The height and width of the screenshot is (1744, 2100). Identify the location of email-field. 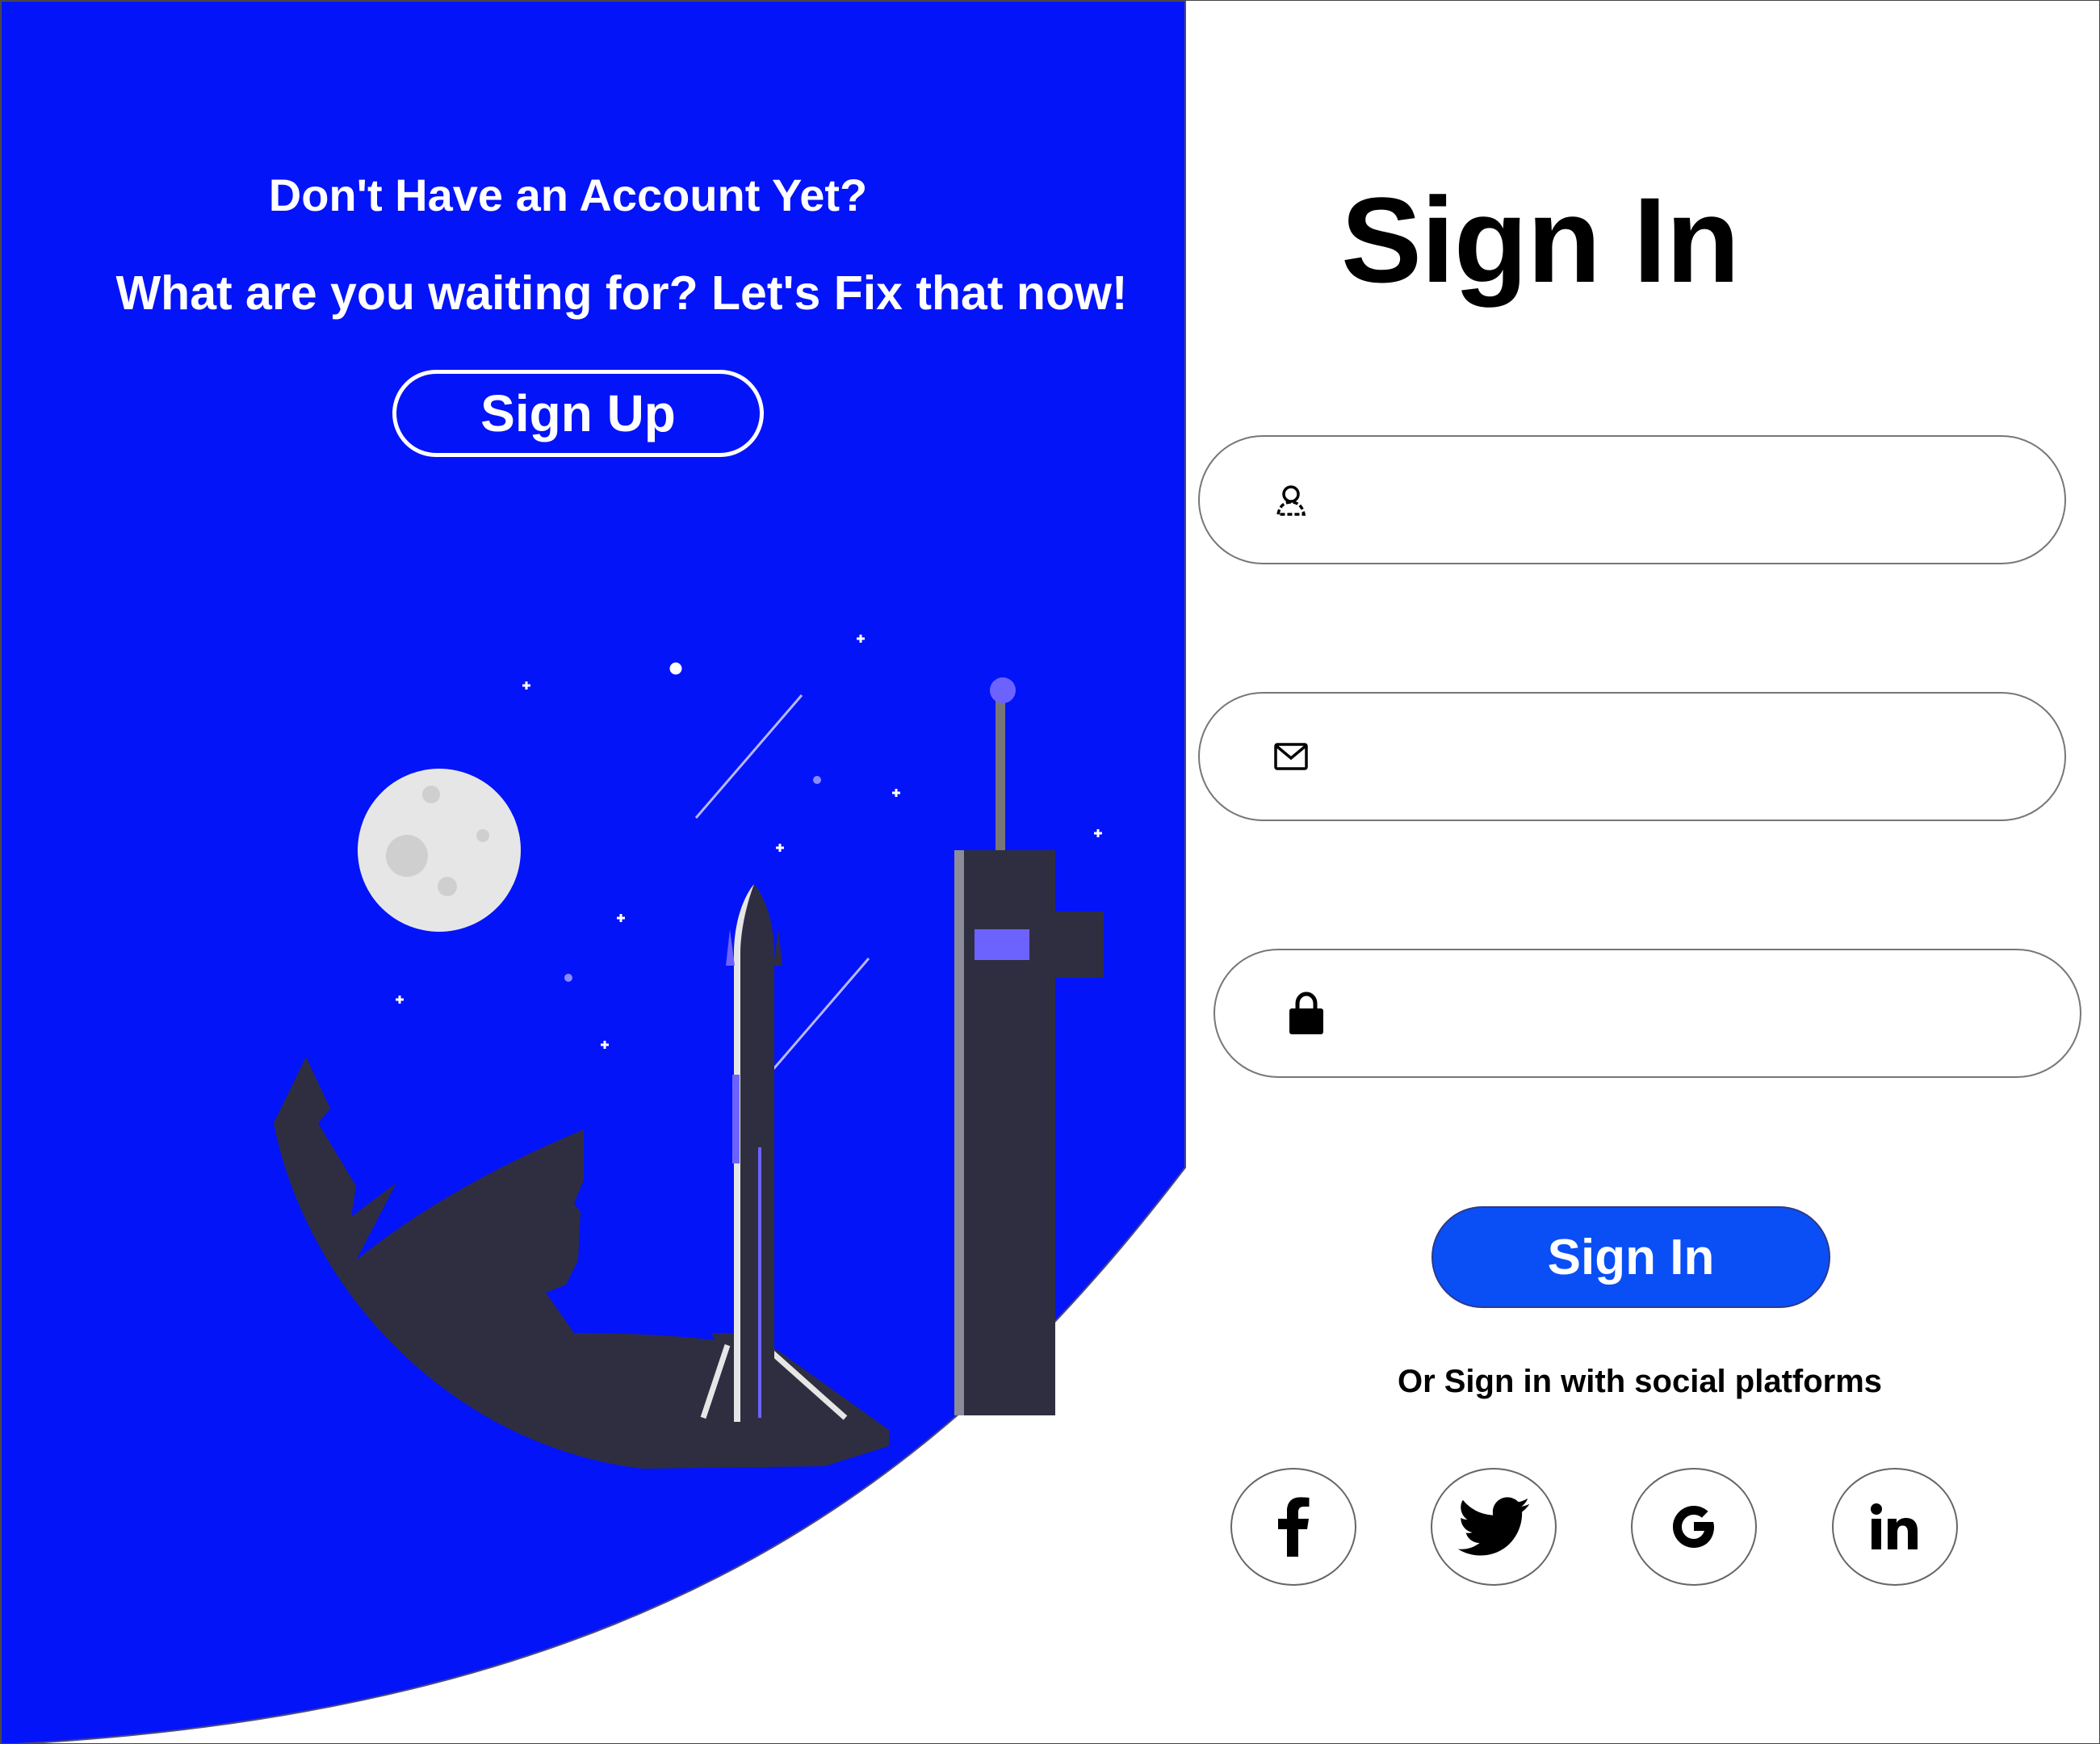
(1632, 756).